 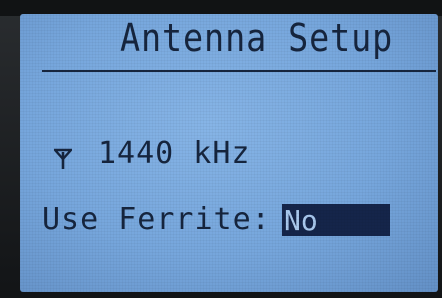 What do you see at coordinates (156, 219) in the screenshot?
I see `use-ferrite-label: Use Ferrite:` at bounding box center [156, 219].